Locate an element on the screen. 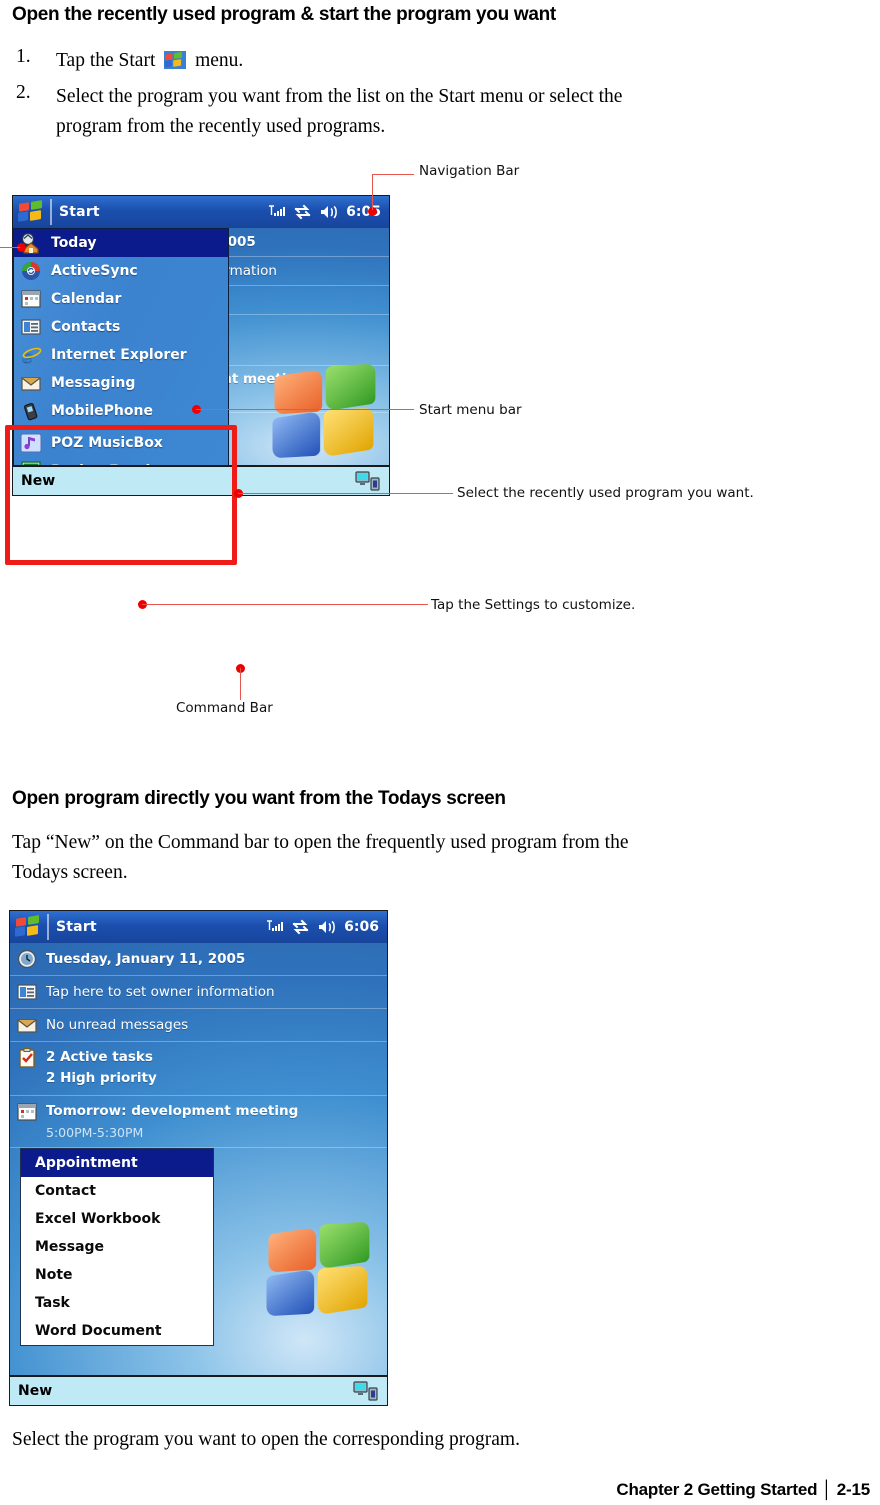  new-menu-item-appointment: Appointment is located at coordinates (117, 1163).